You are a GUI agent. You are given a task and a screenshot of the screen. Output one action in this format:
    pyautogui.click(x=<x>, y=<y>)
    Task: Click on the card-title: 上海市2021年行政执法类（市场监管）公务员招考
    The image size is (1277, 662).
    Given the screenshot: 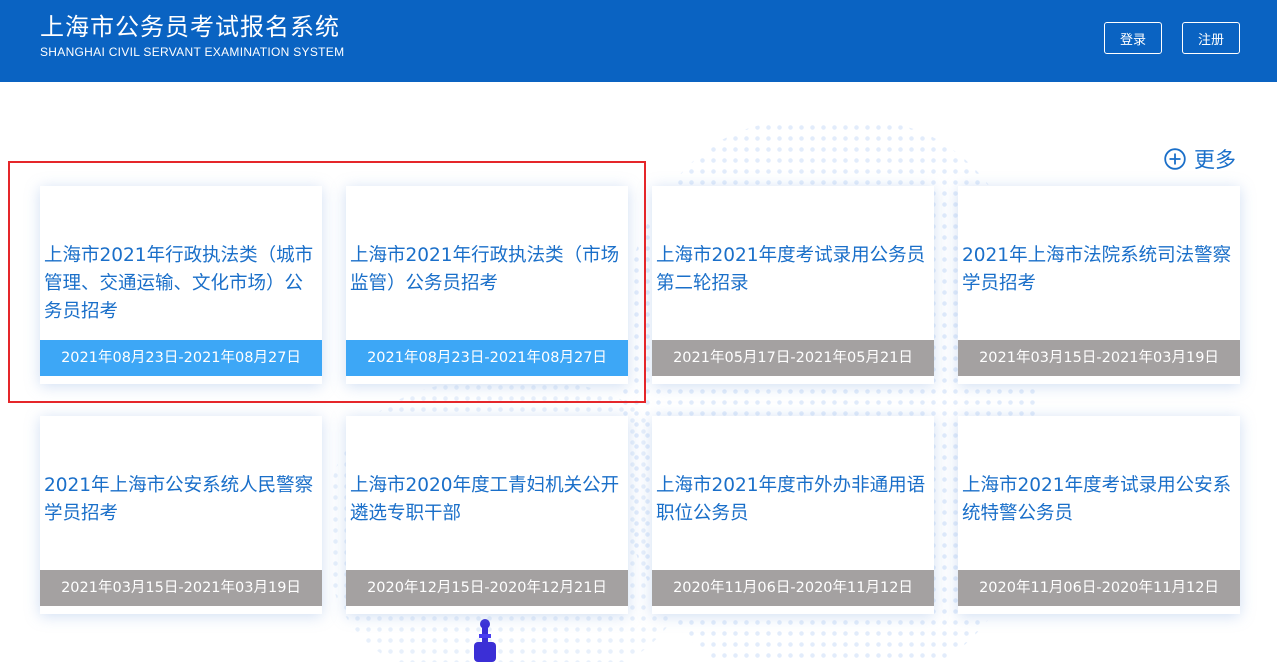 What is the action you would take?
    pyautogui.click(x=485, y=269)
    